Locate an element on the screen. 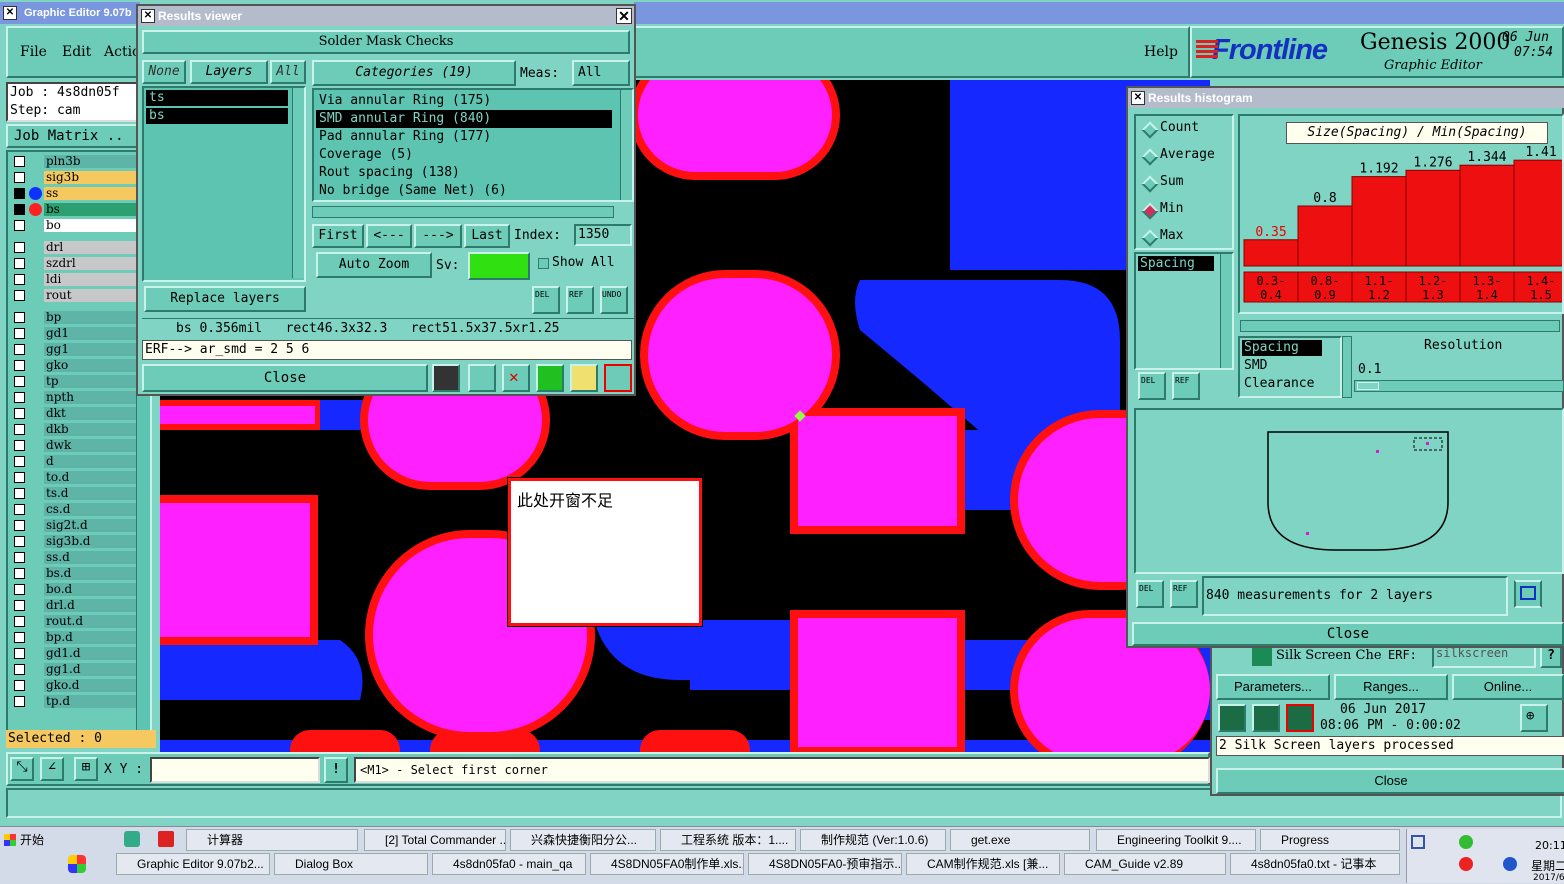 Image resolution: width=1564 pixels, height=884 pixels. taskbar-button: Dialog Box is located at coordinates (351, 864).